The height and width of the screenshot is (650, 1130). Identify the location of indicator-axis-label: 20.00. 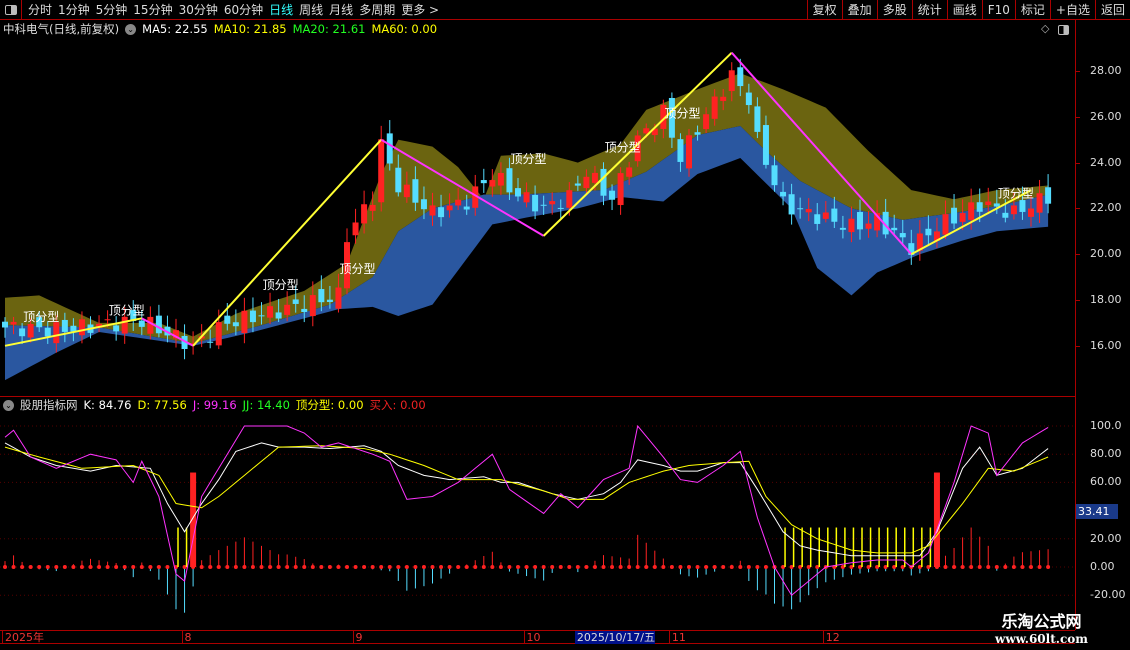
(1106, 538).